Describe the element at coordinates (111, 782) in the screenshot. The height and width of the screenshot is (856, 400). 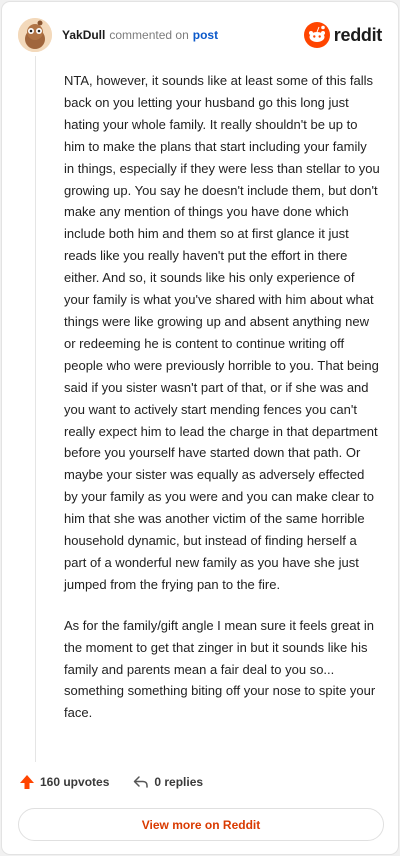
I see `comment-footer: 160 upvotes 0 replies` at that location.